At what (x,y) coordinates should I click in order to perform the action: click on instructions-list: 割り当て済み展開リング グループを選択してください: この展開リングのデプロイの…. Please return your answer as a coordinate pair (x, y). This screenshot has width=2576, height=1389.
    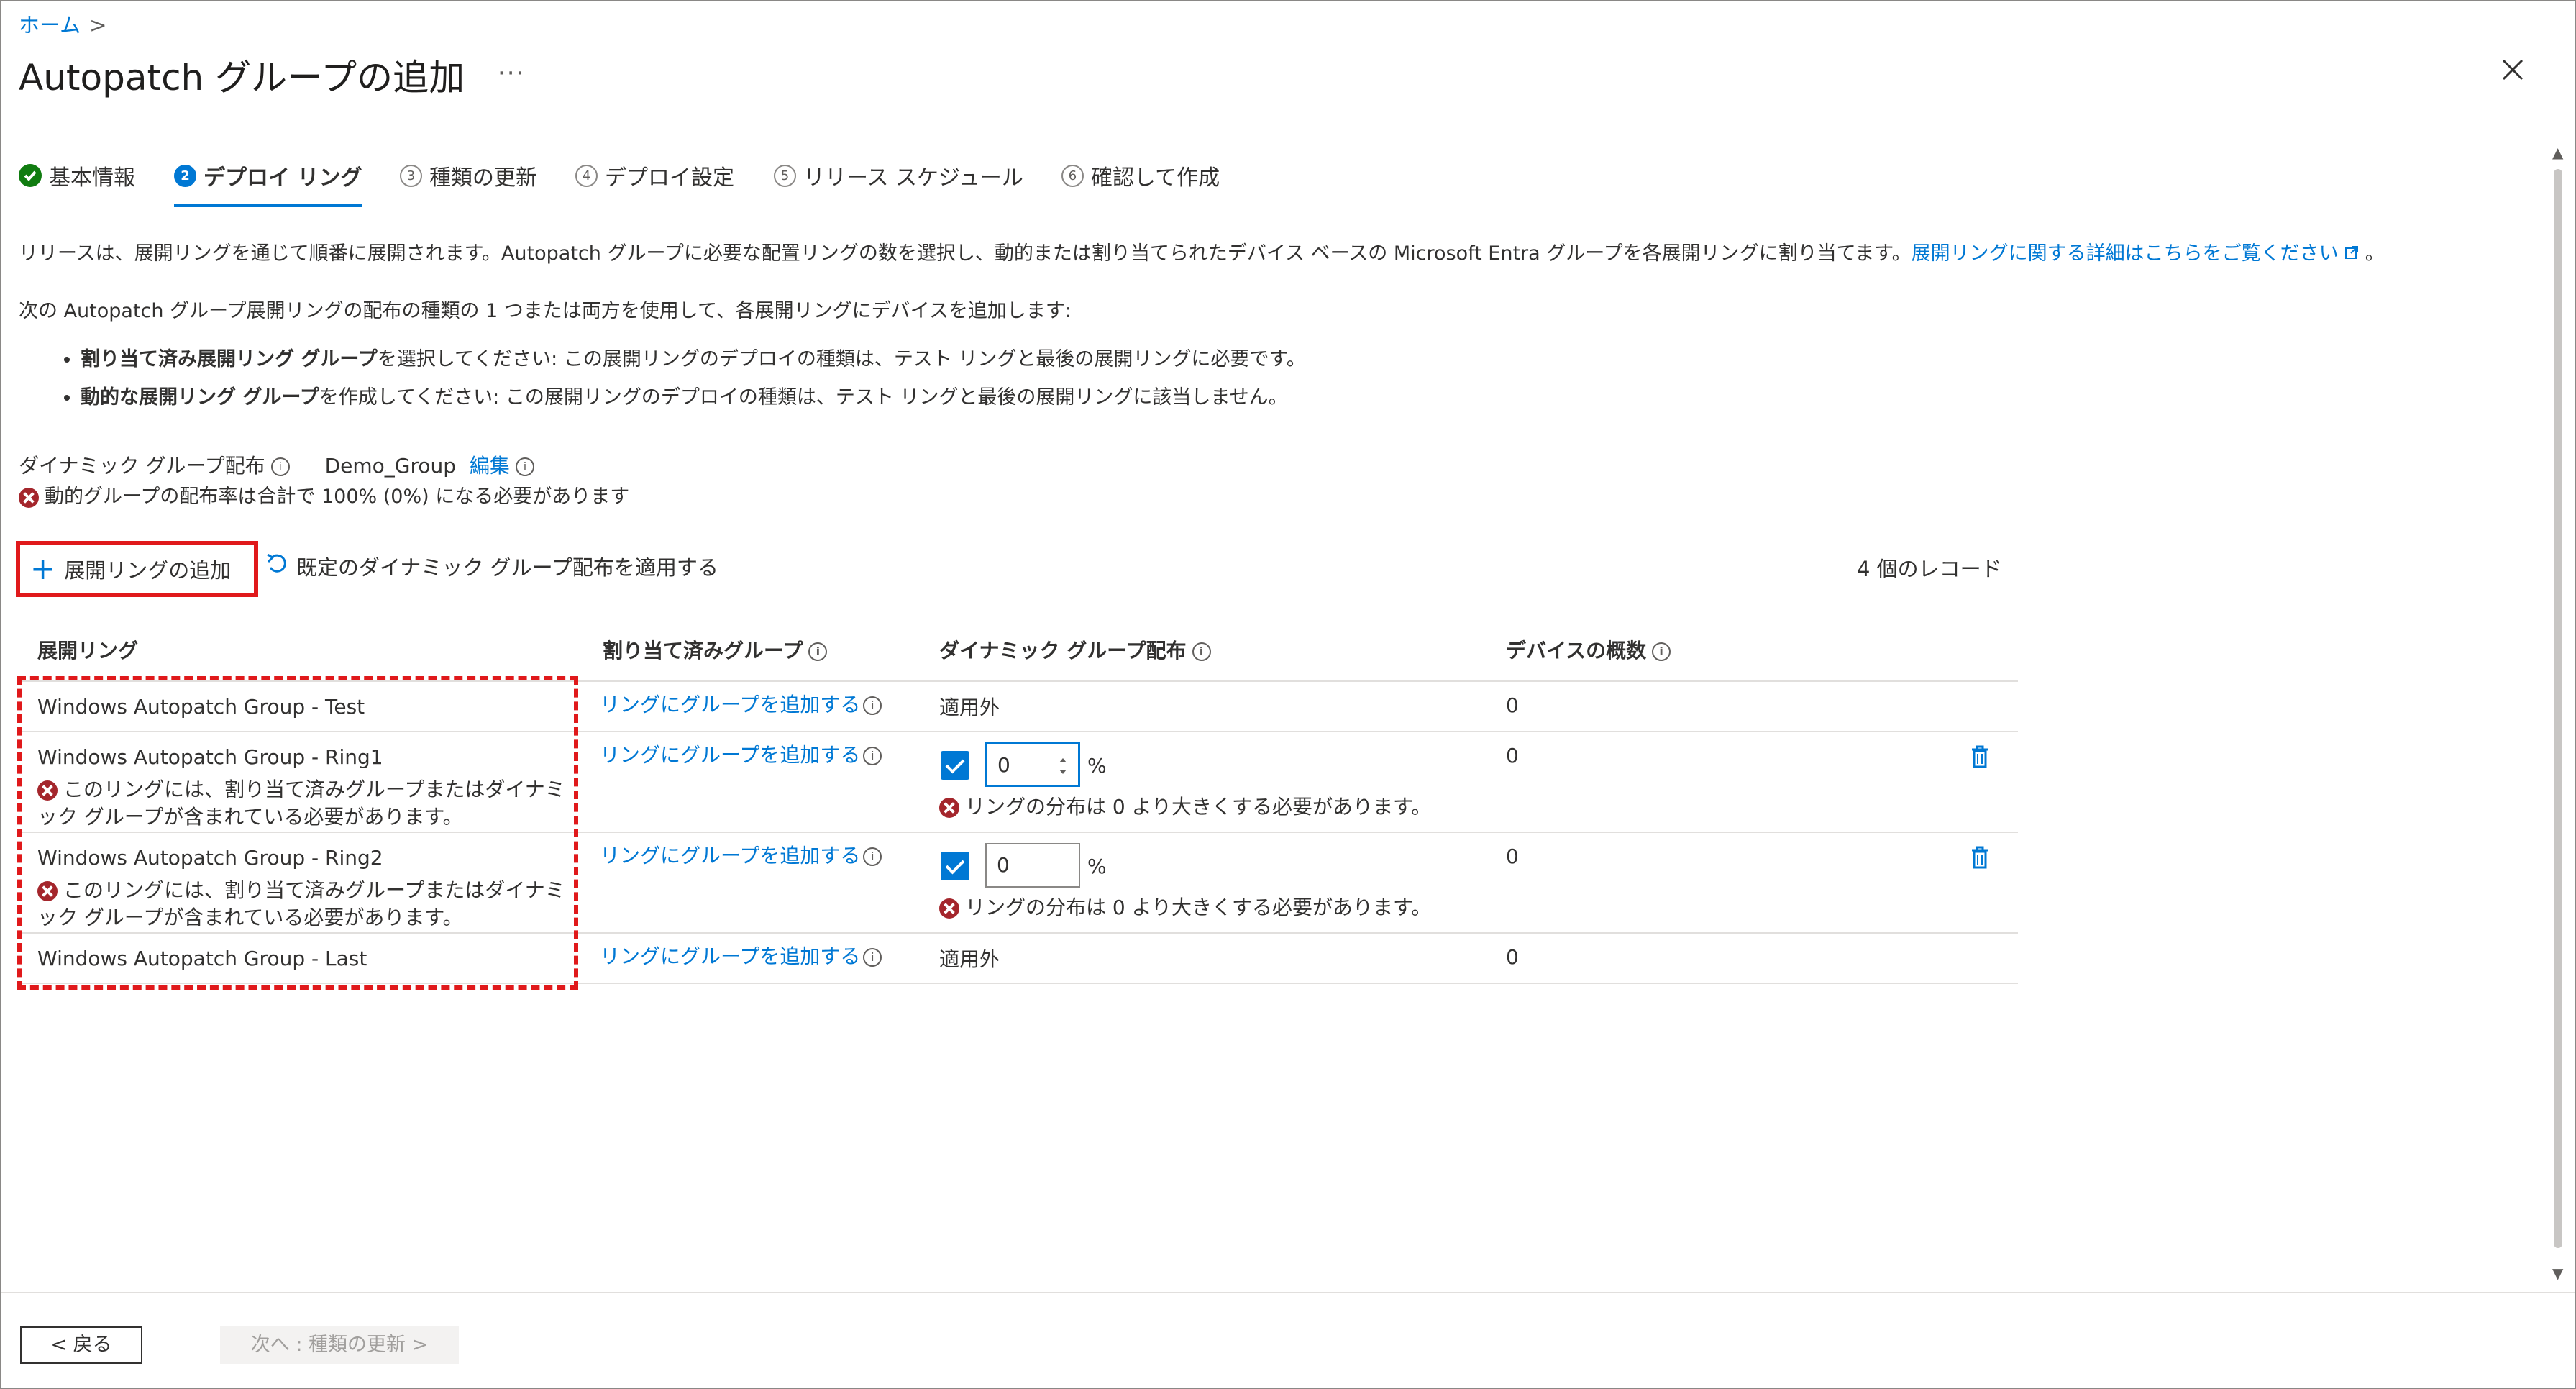
    Looking at the image, I should click on (682, 381).